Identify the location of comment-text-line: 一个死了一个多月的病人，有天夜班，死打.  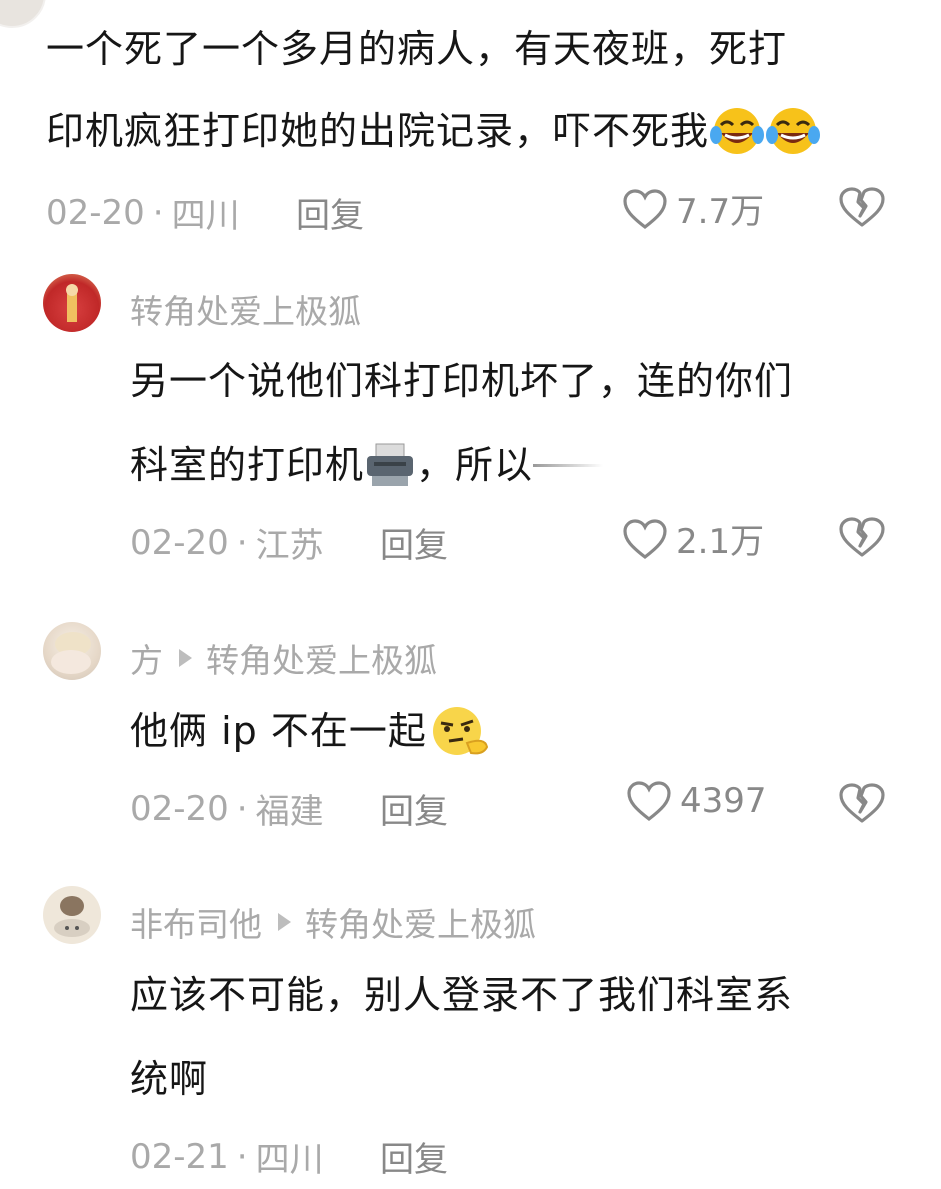
(417, 49).